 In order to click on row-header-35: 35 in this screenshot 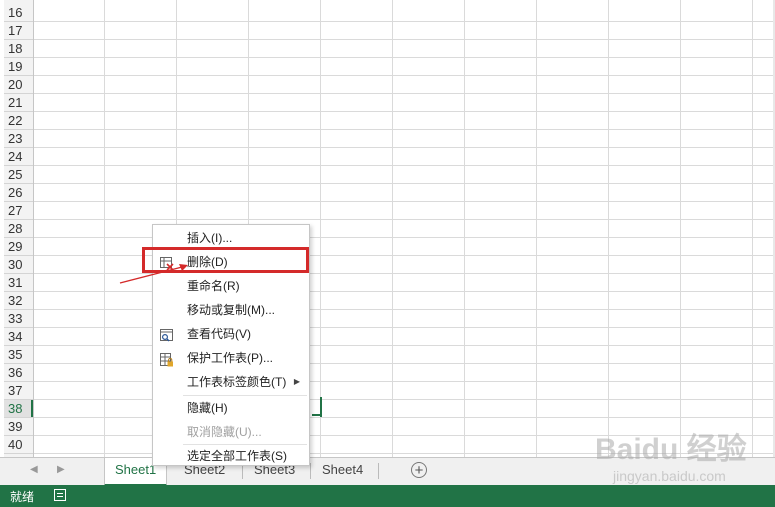, I will do `click(18, 355)`.